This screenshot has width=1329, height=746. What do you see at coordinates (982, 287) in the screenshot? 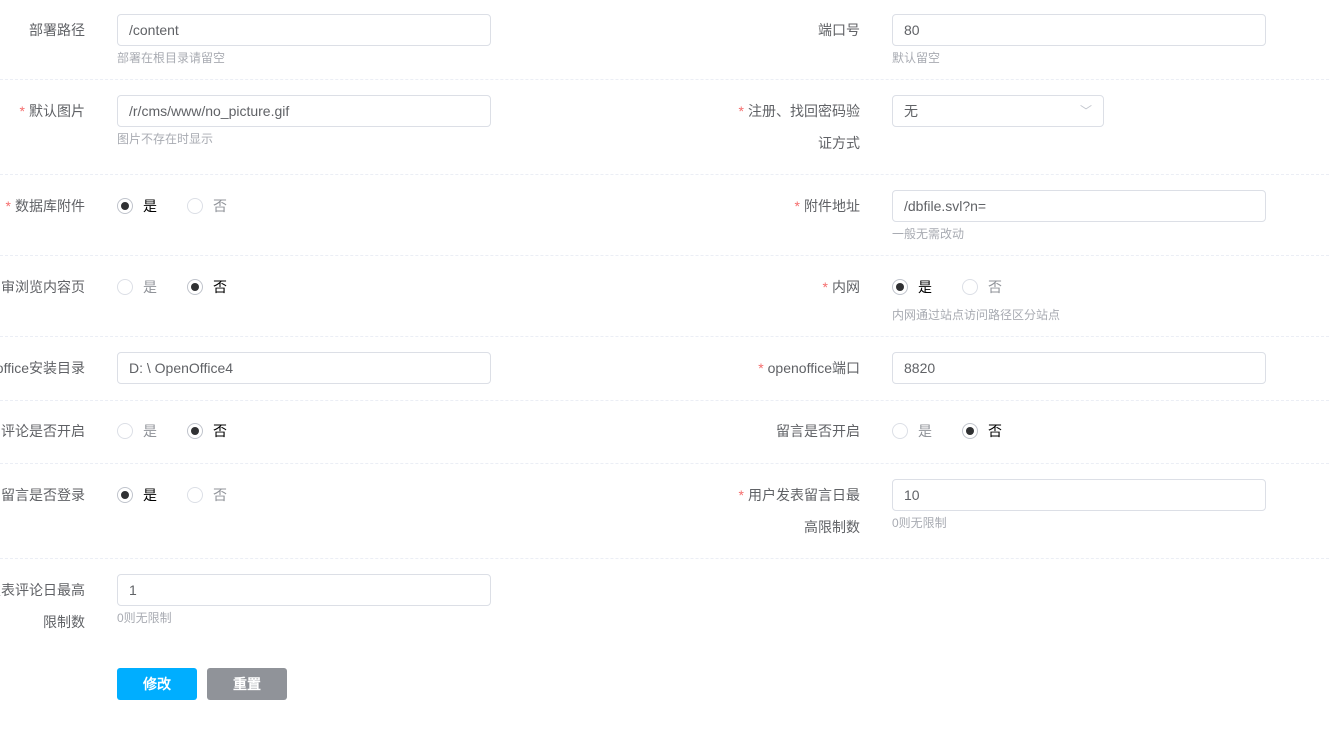
I see `intranet-no-radio: 否` at bounding box center [982, 287].